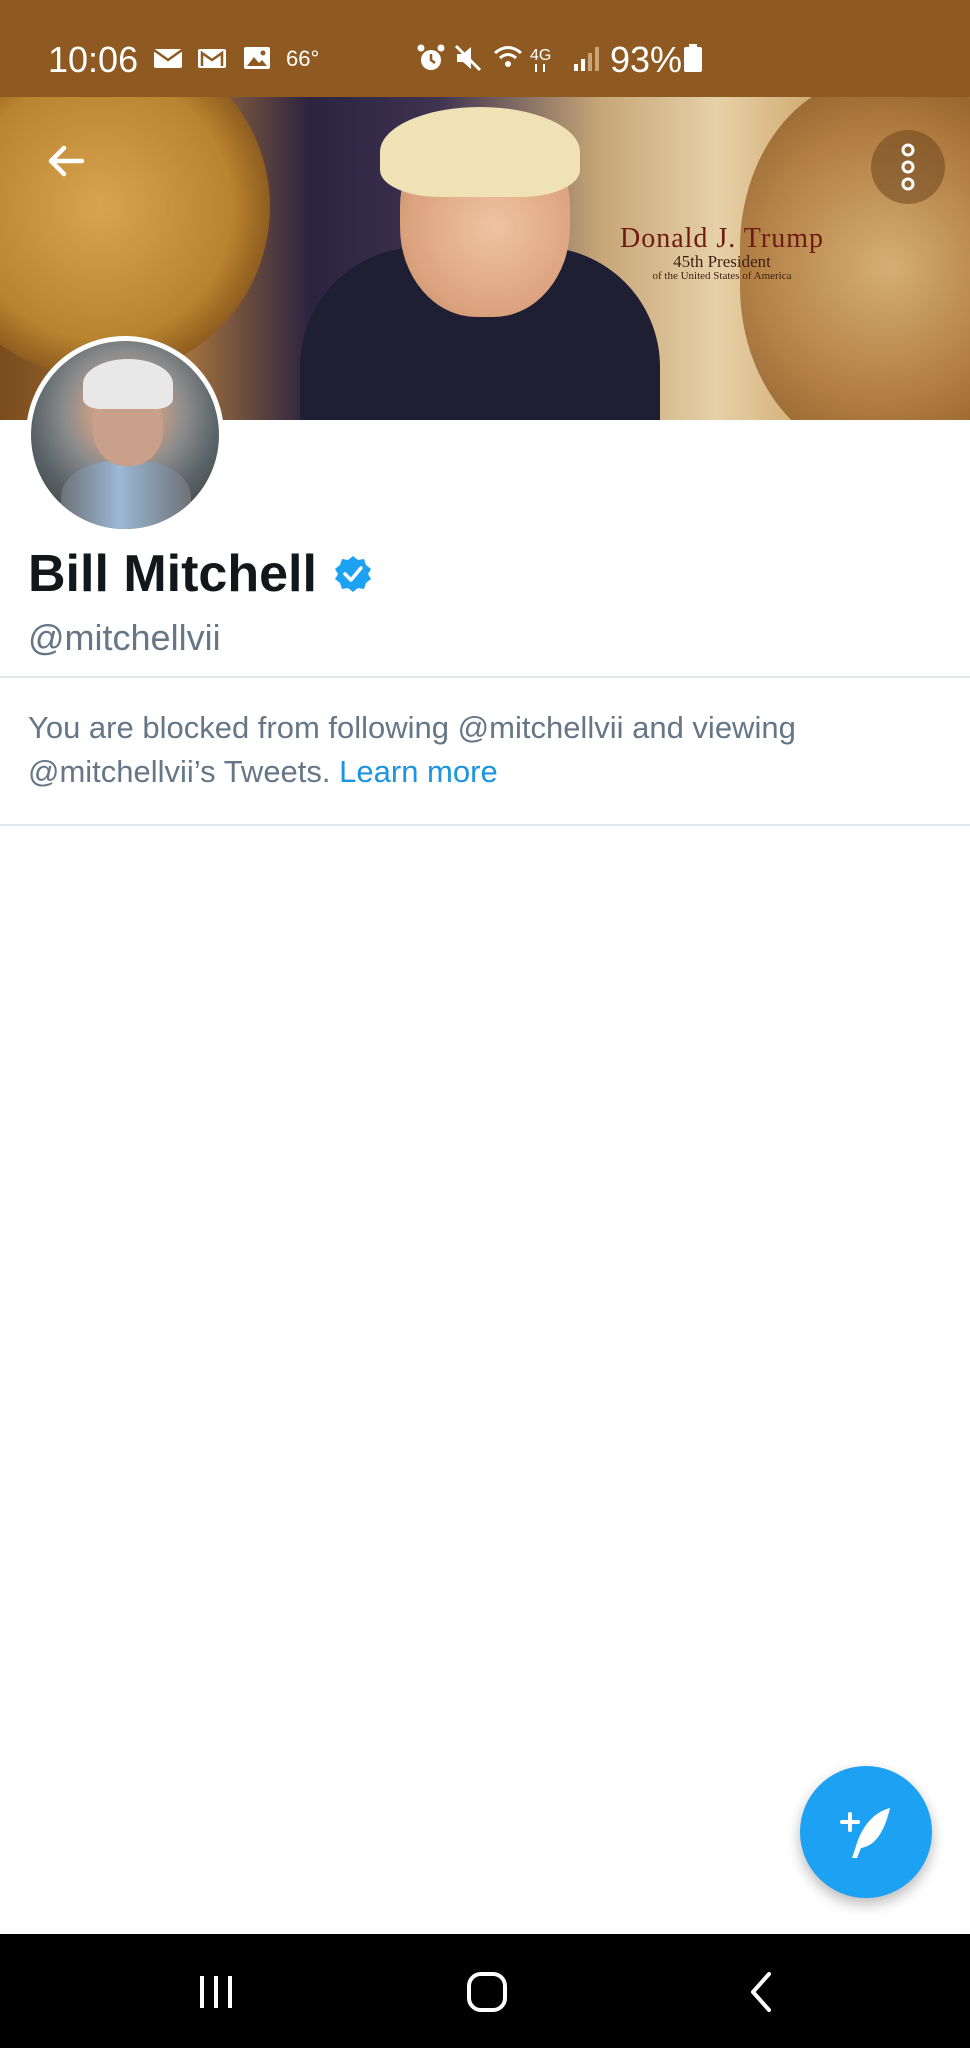 The width and height of the screenshot is (970, 2048). What do you see at coordinates (468, 58) in the screenshot?
I see `mute-icon` at bounding box center [468, 58].